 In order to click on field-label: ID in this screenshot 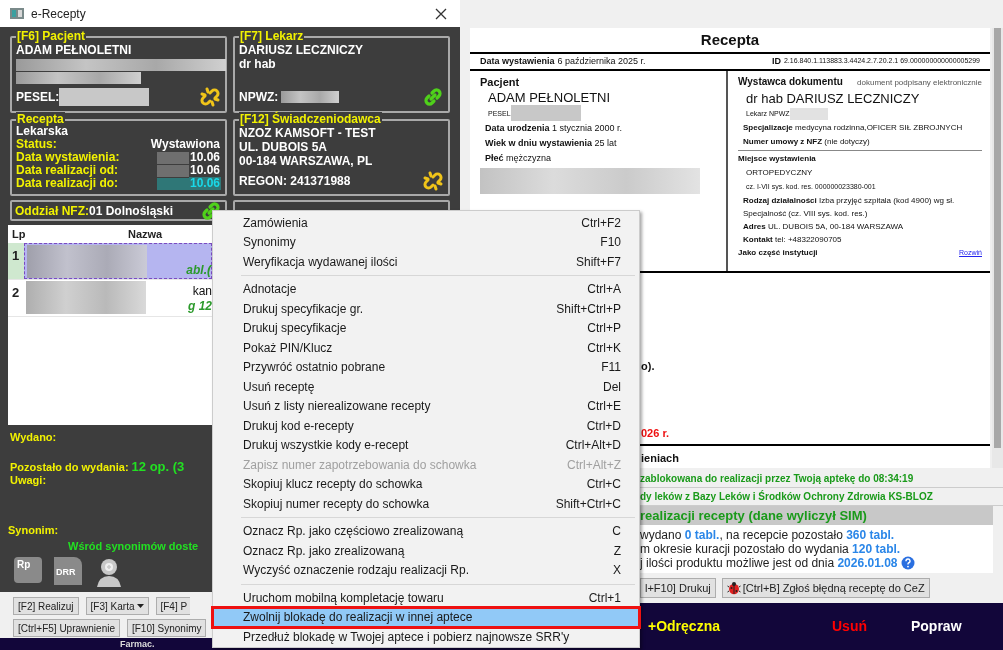, I will do `click(776, 61)`.